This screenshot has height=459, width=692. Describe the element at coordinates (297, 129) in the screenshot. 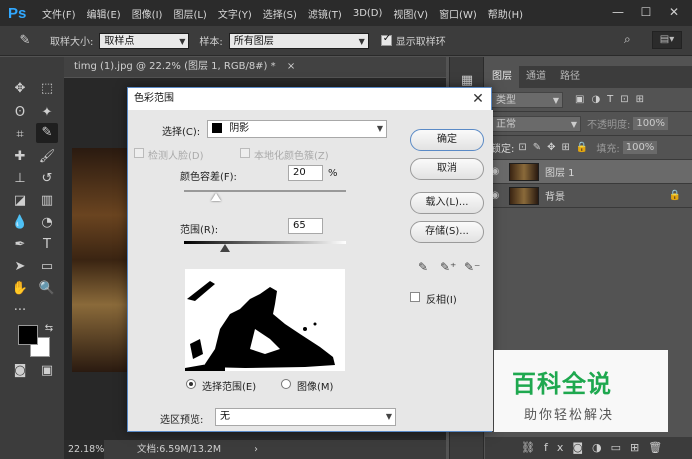

I see `select-combo: 阴影 ▼` at that location.